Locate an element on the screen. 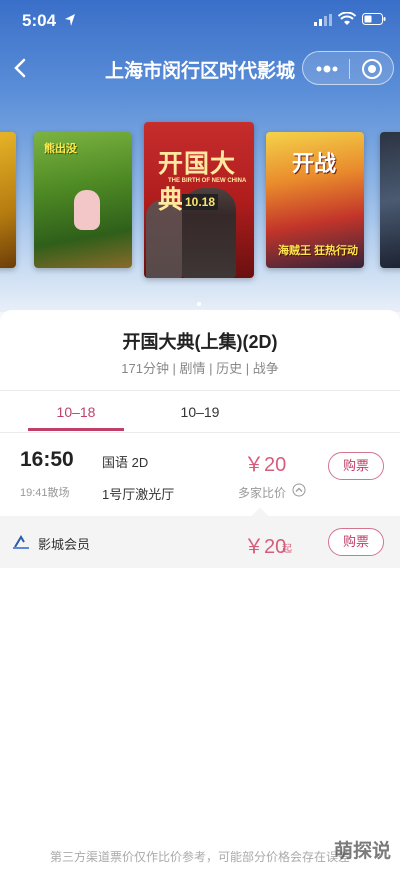 This screenshot has height=874, width=400. poster-next-edge is located at coordinates (390, 200).